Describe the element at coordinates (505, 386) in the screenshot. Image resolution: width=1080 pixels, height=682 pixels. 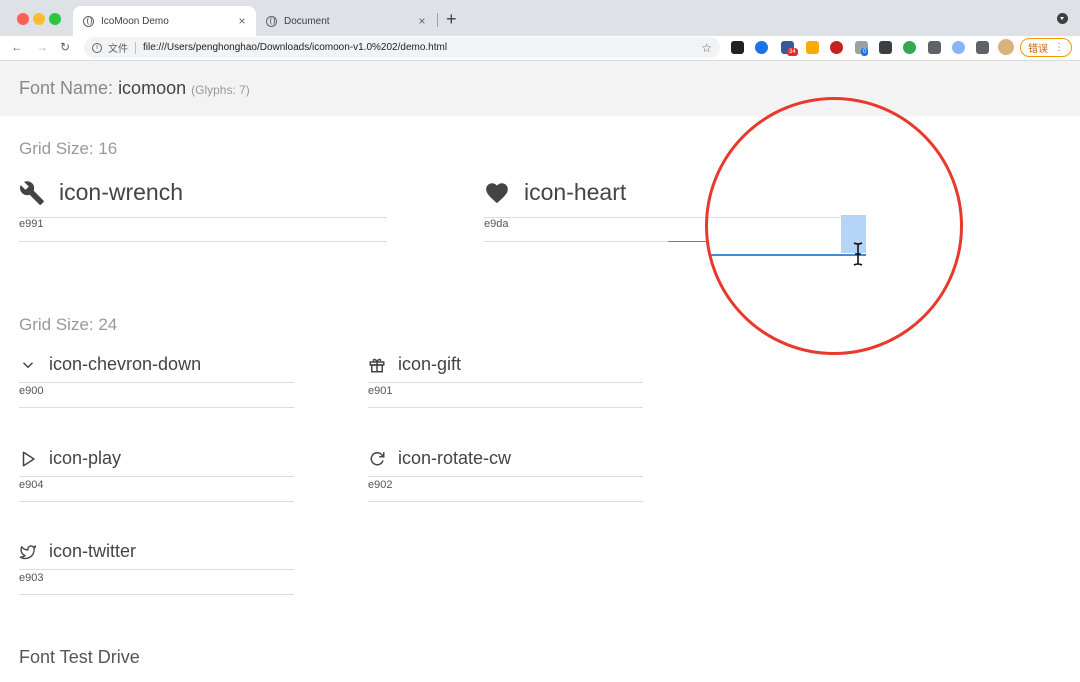
I see `glyph-code: e901` at that location.